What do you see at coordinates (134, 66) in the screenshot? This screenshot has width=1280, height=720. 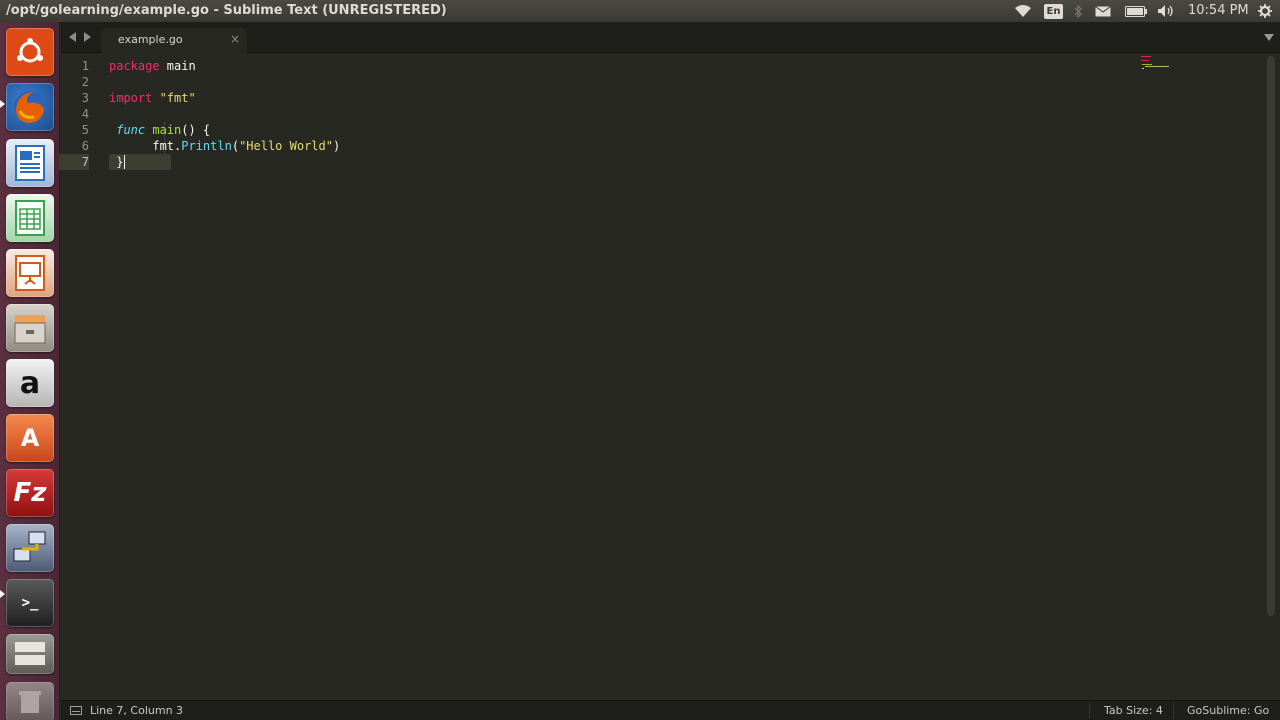 I see `keyword-token: package` at bounding box center [134, 66].